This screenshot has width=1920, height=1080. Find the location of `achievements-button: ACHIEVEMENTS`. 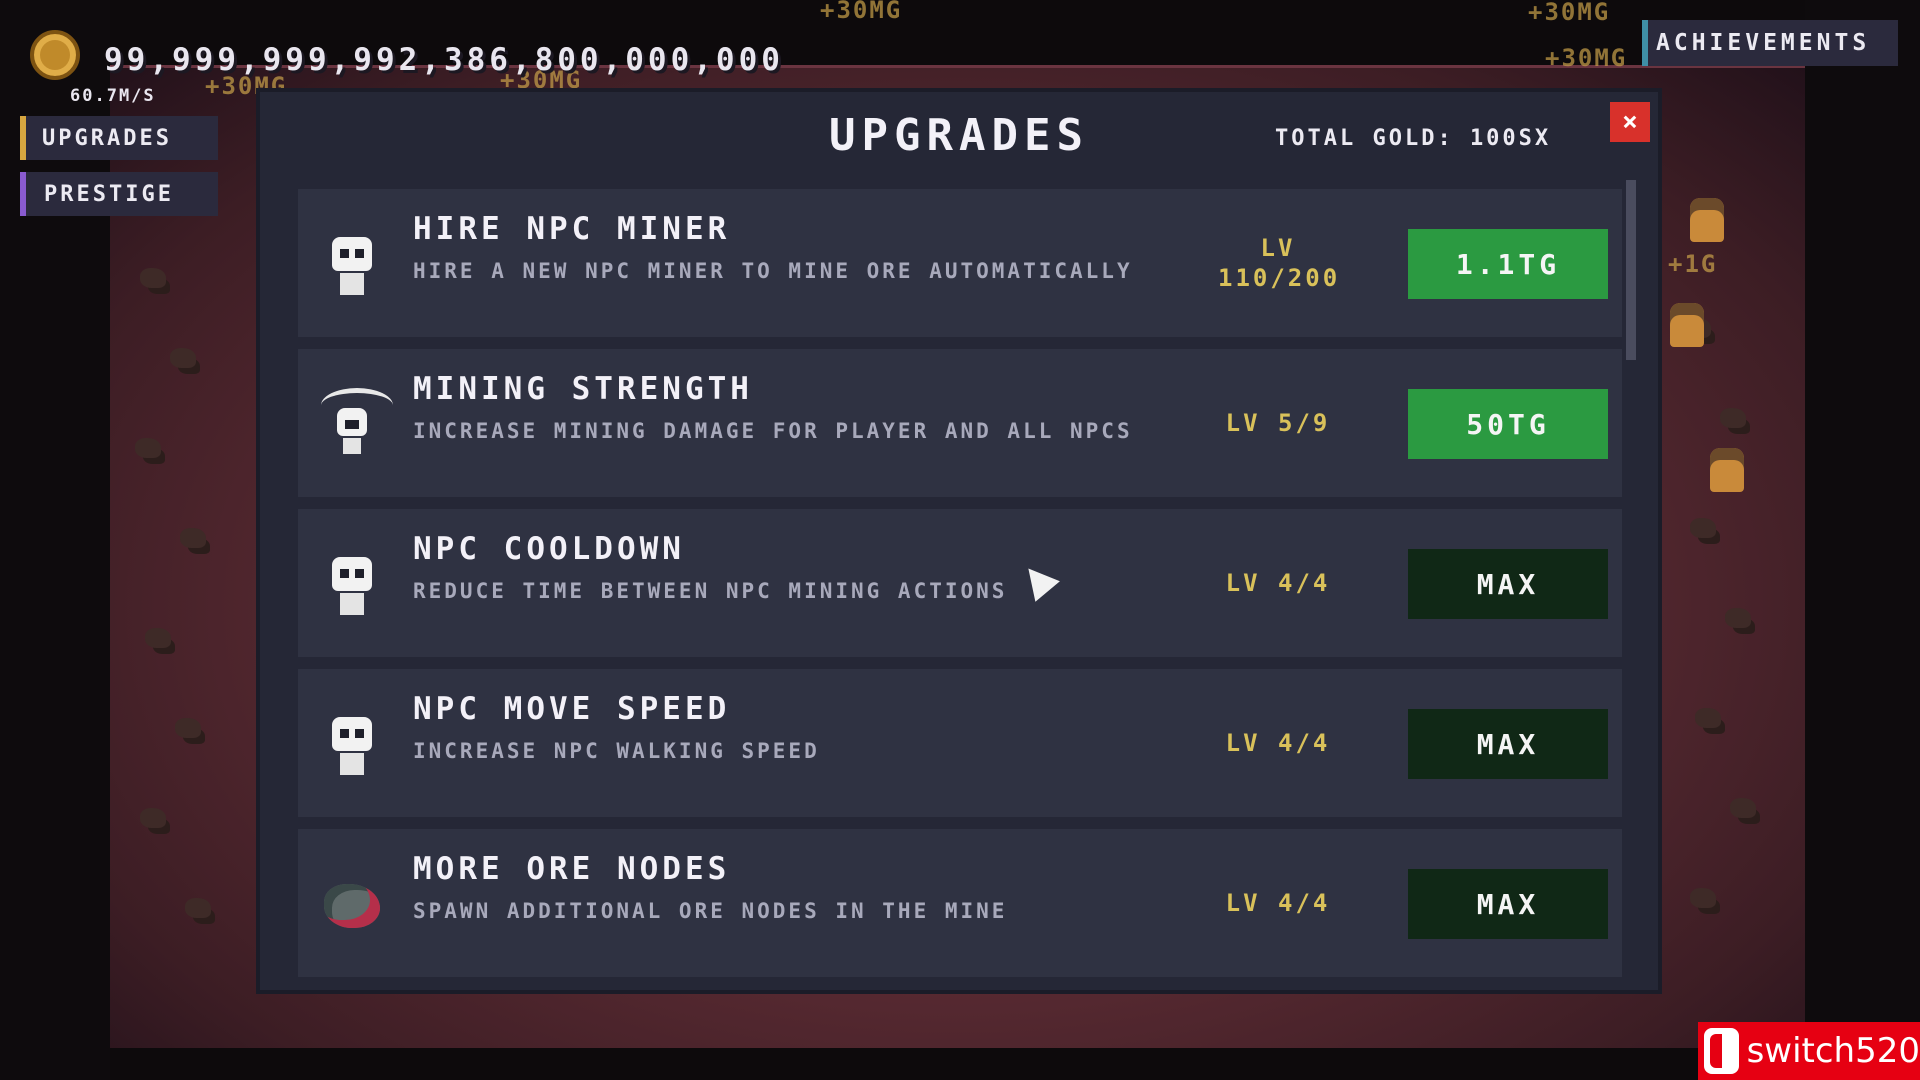

achievements-button: ACHIEVEMENTS is located at coordinates (1770, 43).